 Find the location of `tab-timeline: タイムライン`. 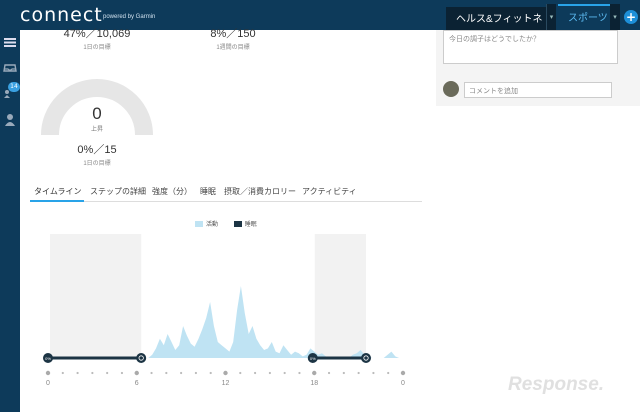

tab-timeline: タイムライン is located at coordinates (57, 191).